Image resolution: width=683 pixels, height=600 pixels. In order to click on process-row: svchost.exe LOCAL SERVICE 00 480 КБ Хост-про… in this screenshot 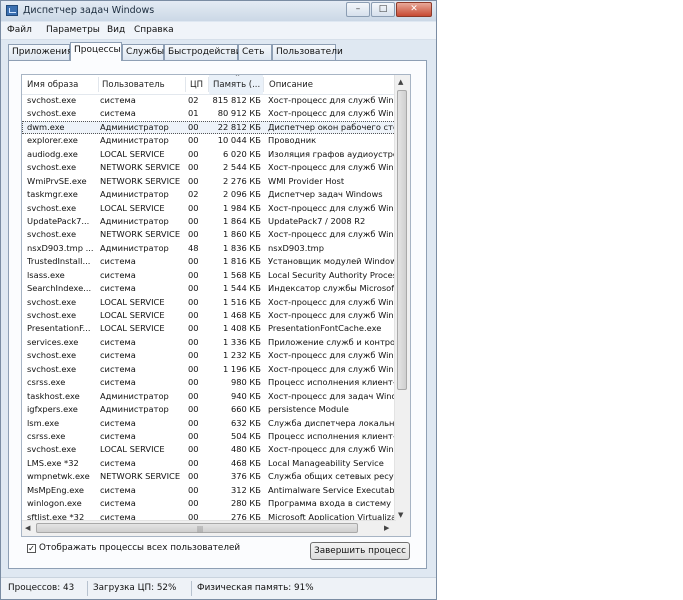, I will do `click(209, 449)`.